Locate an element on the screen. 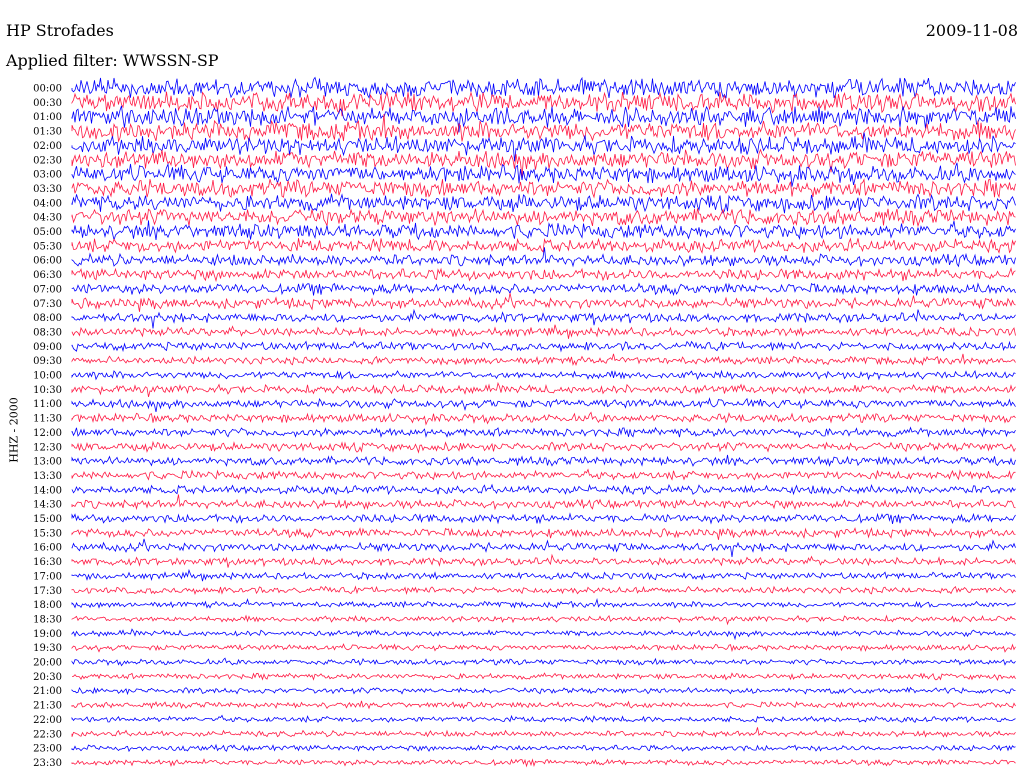 Image resolution: width=1024 pixels, height=780 pixels. time-tick-label: 20:30 is located at coordinates (47, 677).